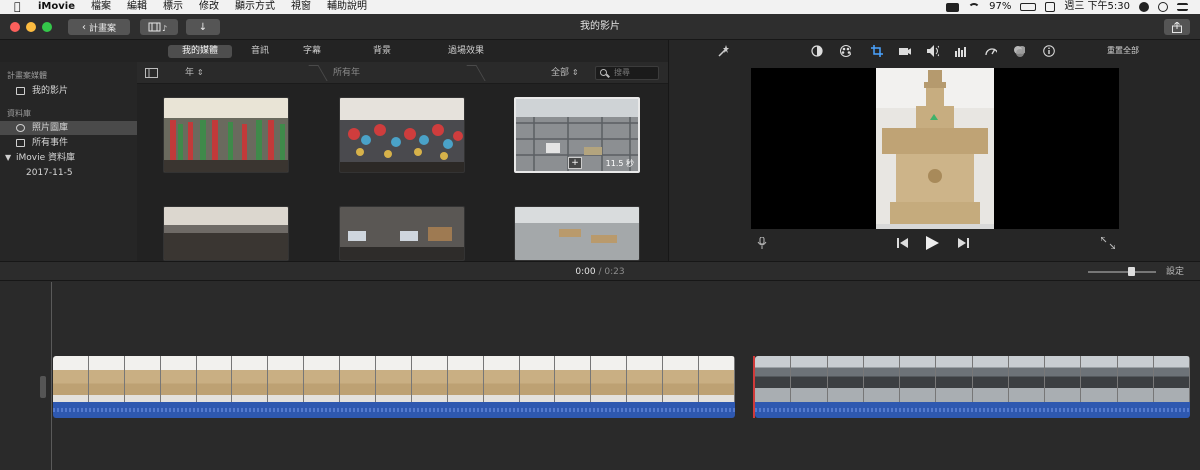  I want to click on lobby-screens-image, so click(402, 233).